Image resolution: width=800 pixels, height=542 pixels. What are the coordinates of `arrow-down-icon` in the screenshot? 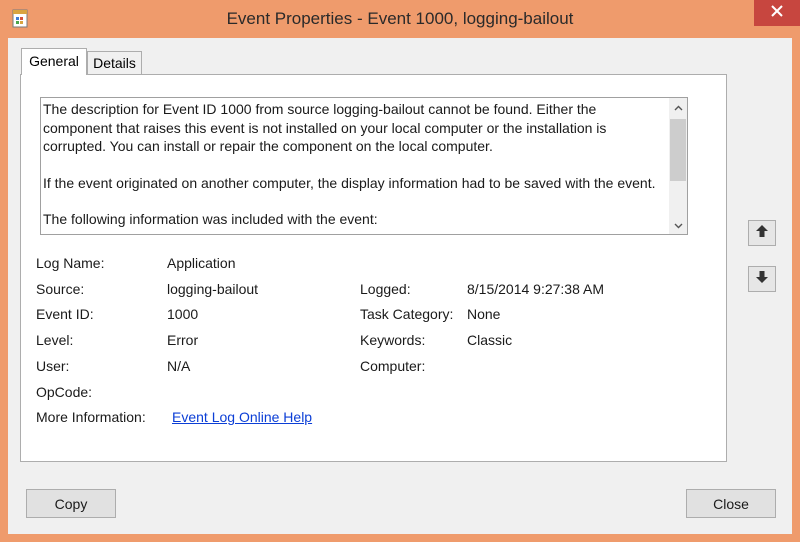 It's located at (762, 279).